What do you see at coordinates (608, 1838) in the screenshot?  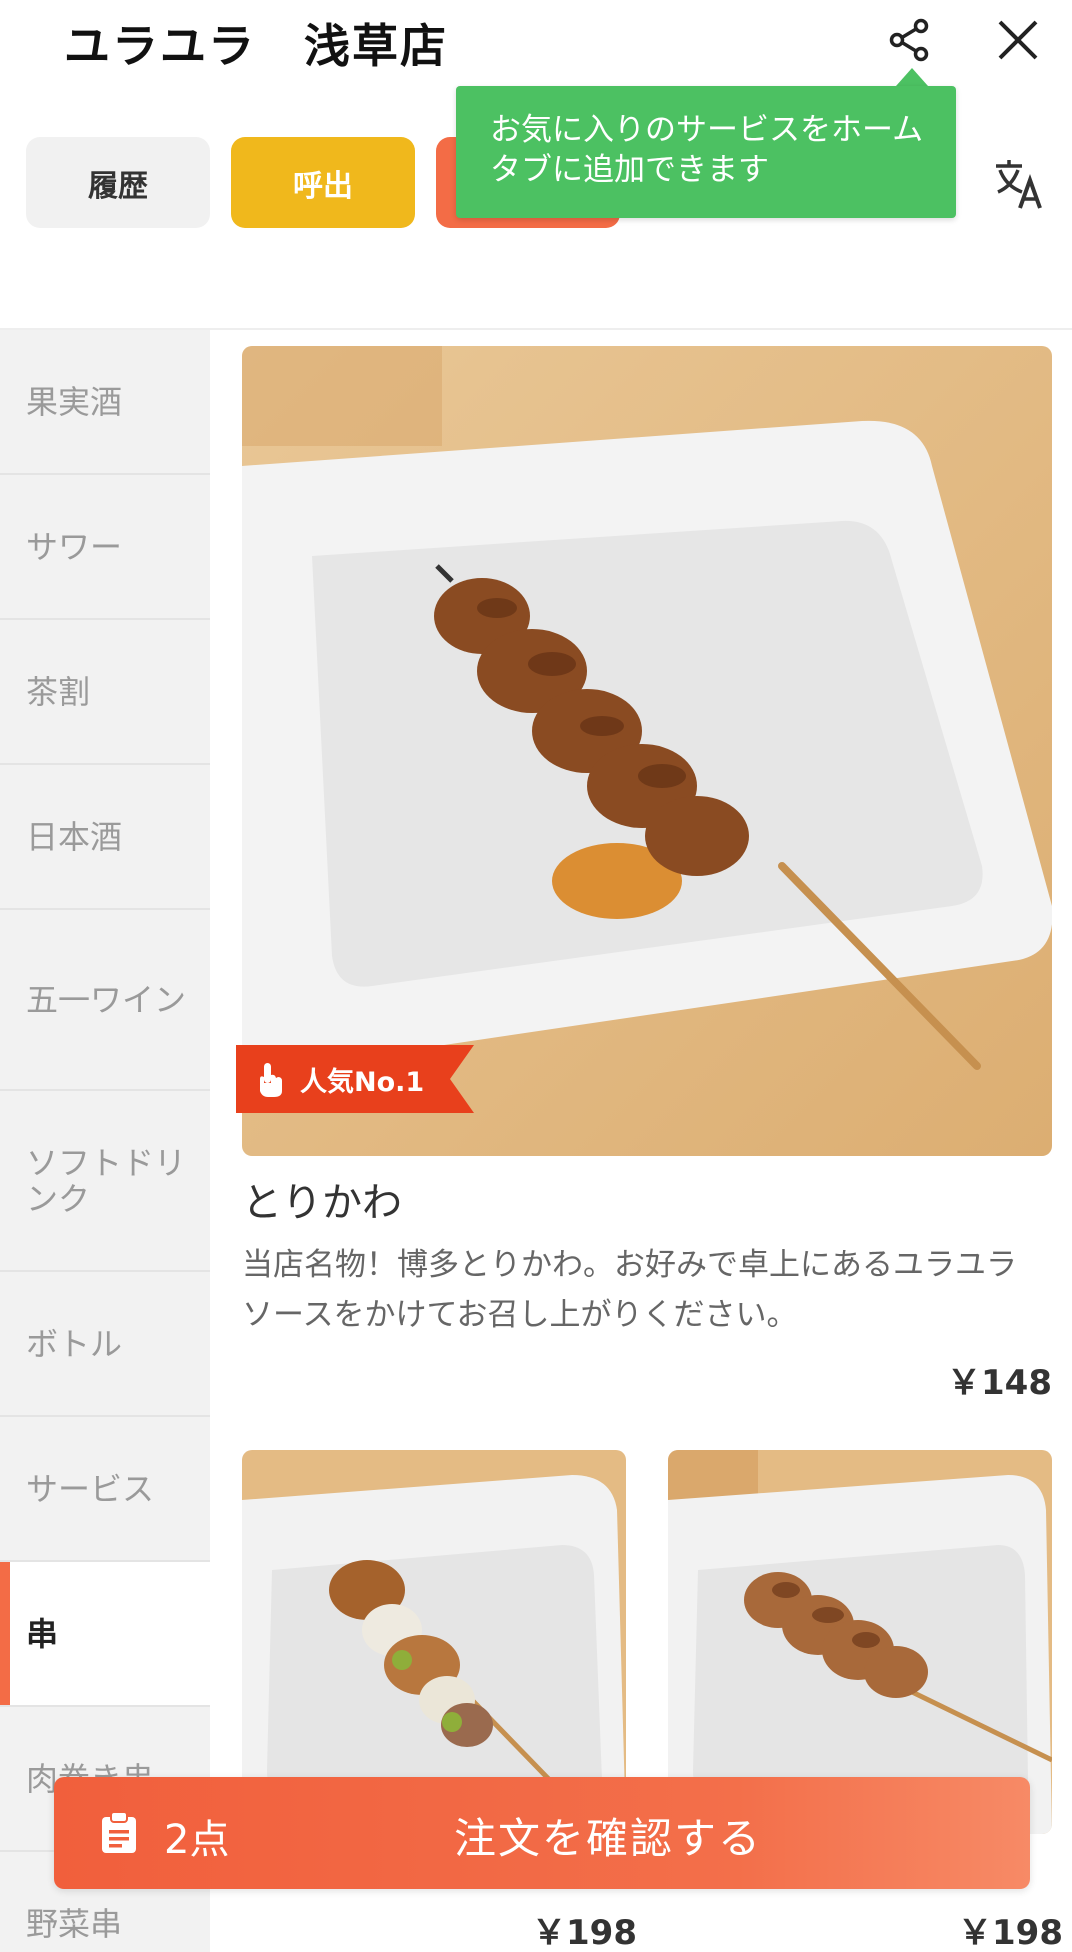 I see `confirm-order-label: 注文を確認する` at bounding box center [608, 1838].